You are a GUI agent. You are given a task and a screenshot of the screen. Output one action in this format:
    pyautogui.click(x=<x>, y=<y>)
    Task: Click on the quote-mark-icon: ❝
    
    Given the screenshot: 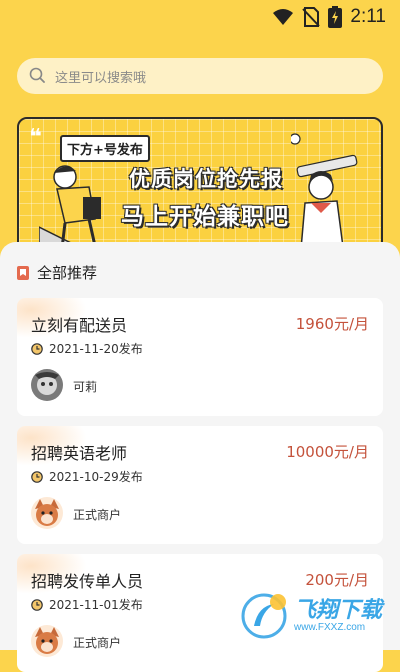 What is the action you would take?
    pyautogui.click(x=35, y=137)
    